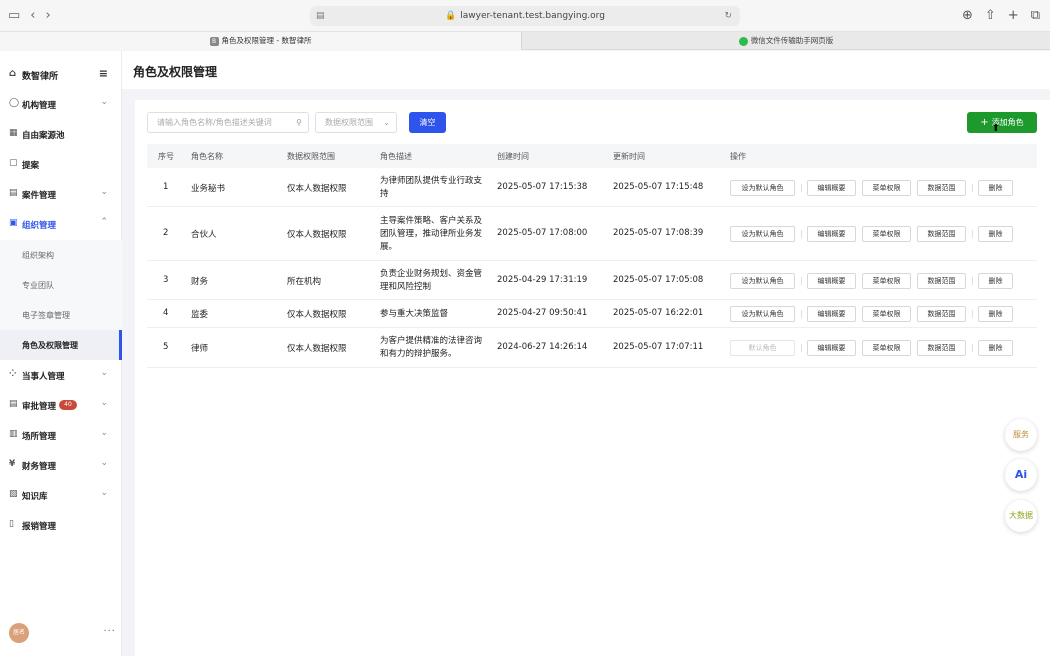  Describe the element at coordinates (299, 122) in the screenshot. I see `search-icon: ⚲` at that location.